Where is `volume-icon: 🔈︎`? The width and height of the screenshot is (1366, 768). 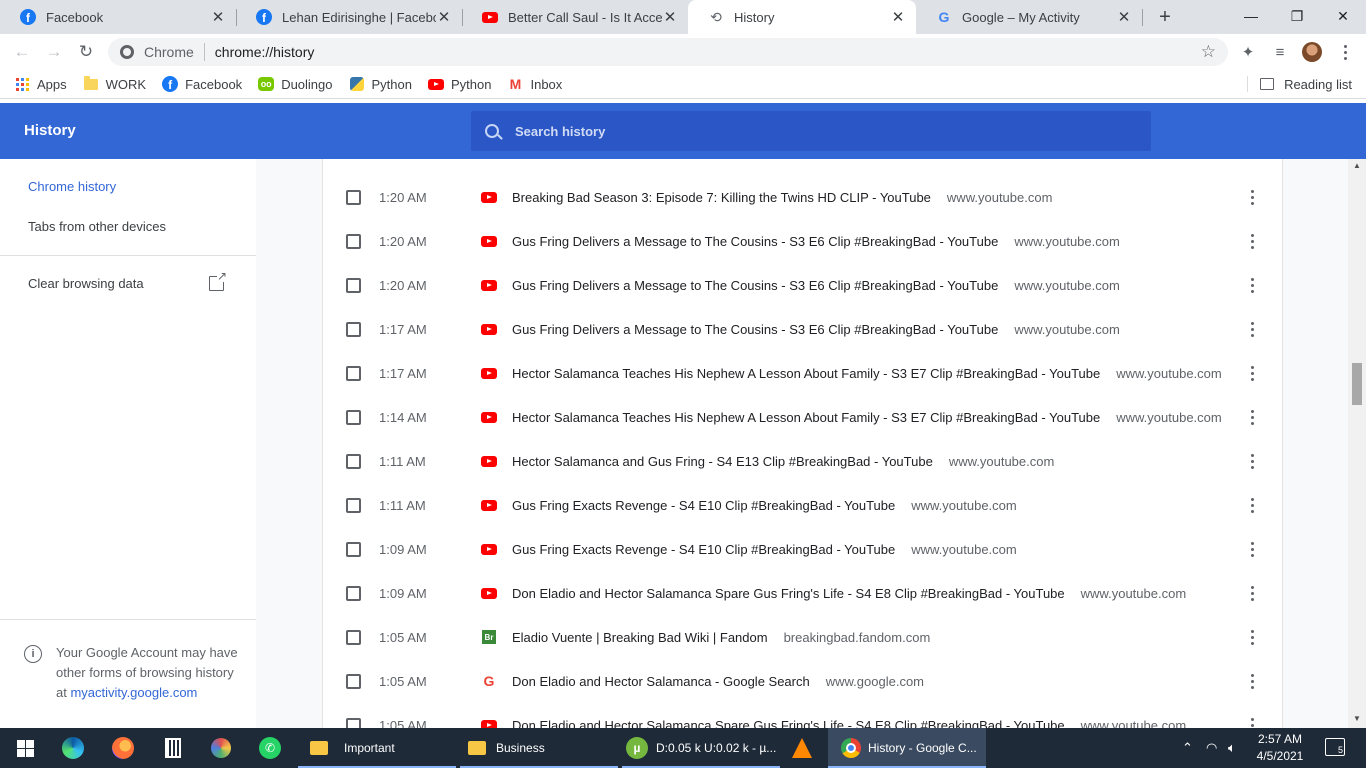 volume-icon: 🔈︎ is located at coordinates (1232, 748).